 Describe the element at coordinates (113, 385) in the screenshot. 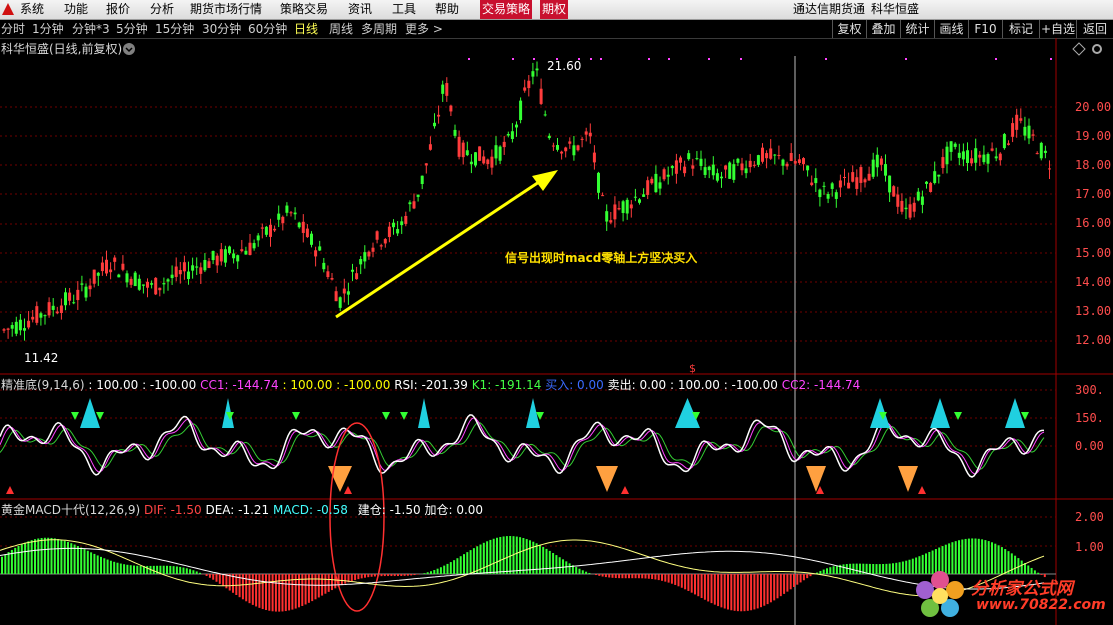

I see `indicator1-value: : 100.00` at that location.